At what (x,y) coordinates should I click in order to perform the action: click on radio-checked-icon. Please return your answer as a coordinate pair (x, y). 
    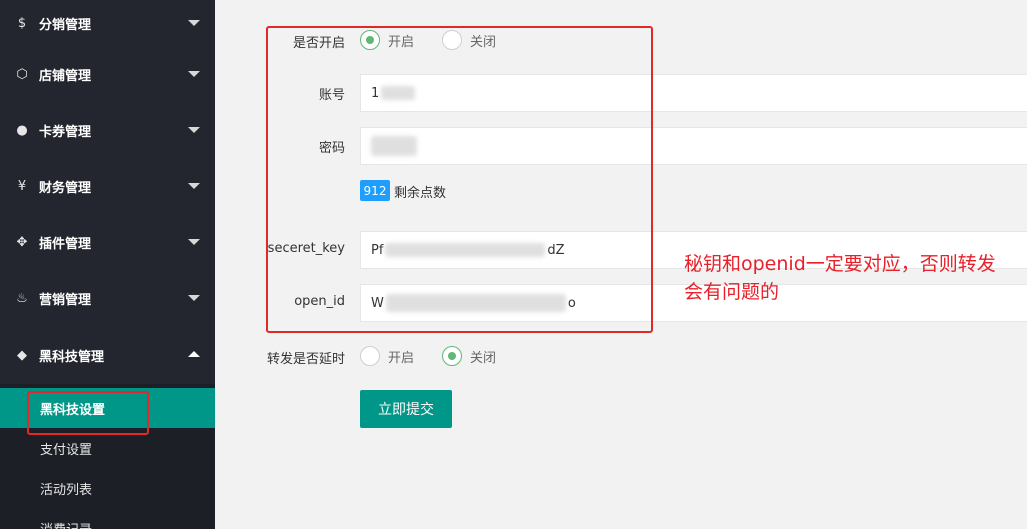
    Looking at the image, I should click on (452, 356).